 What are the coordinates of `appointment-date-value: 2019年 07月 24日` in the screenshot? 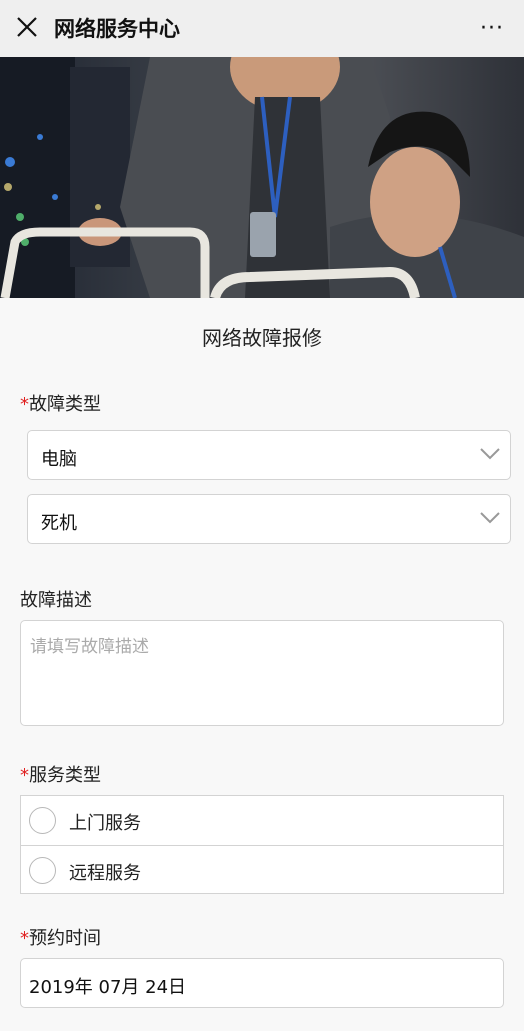 It's located at (108, 987).